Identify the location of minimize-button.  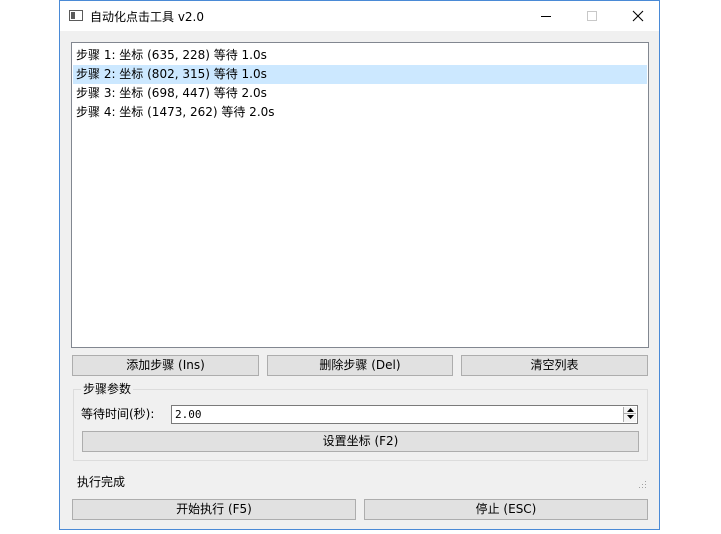
(546, 16).